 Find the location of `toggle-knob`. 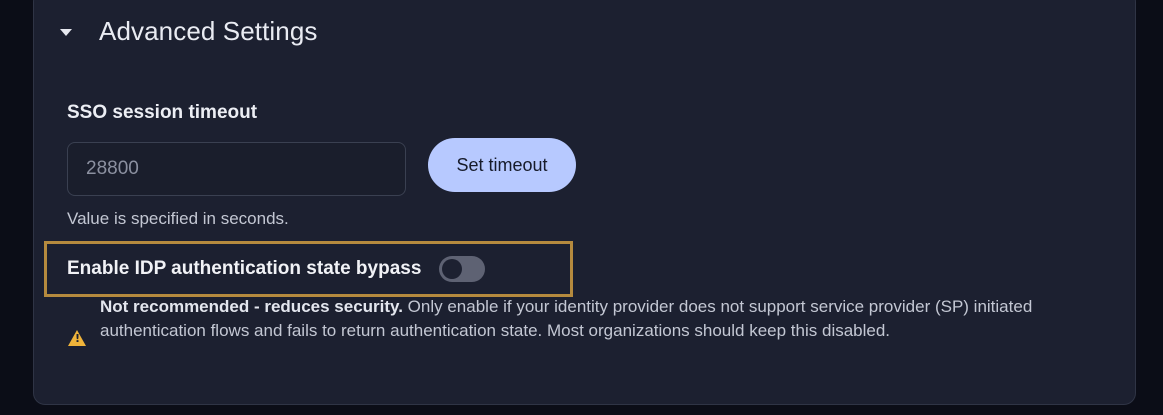

toggle-knob is located at coordinates (452, 269).